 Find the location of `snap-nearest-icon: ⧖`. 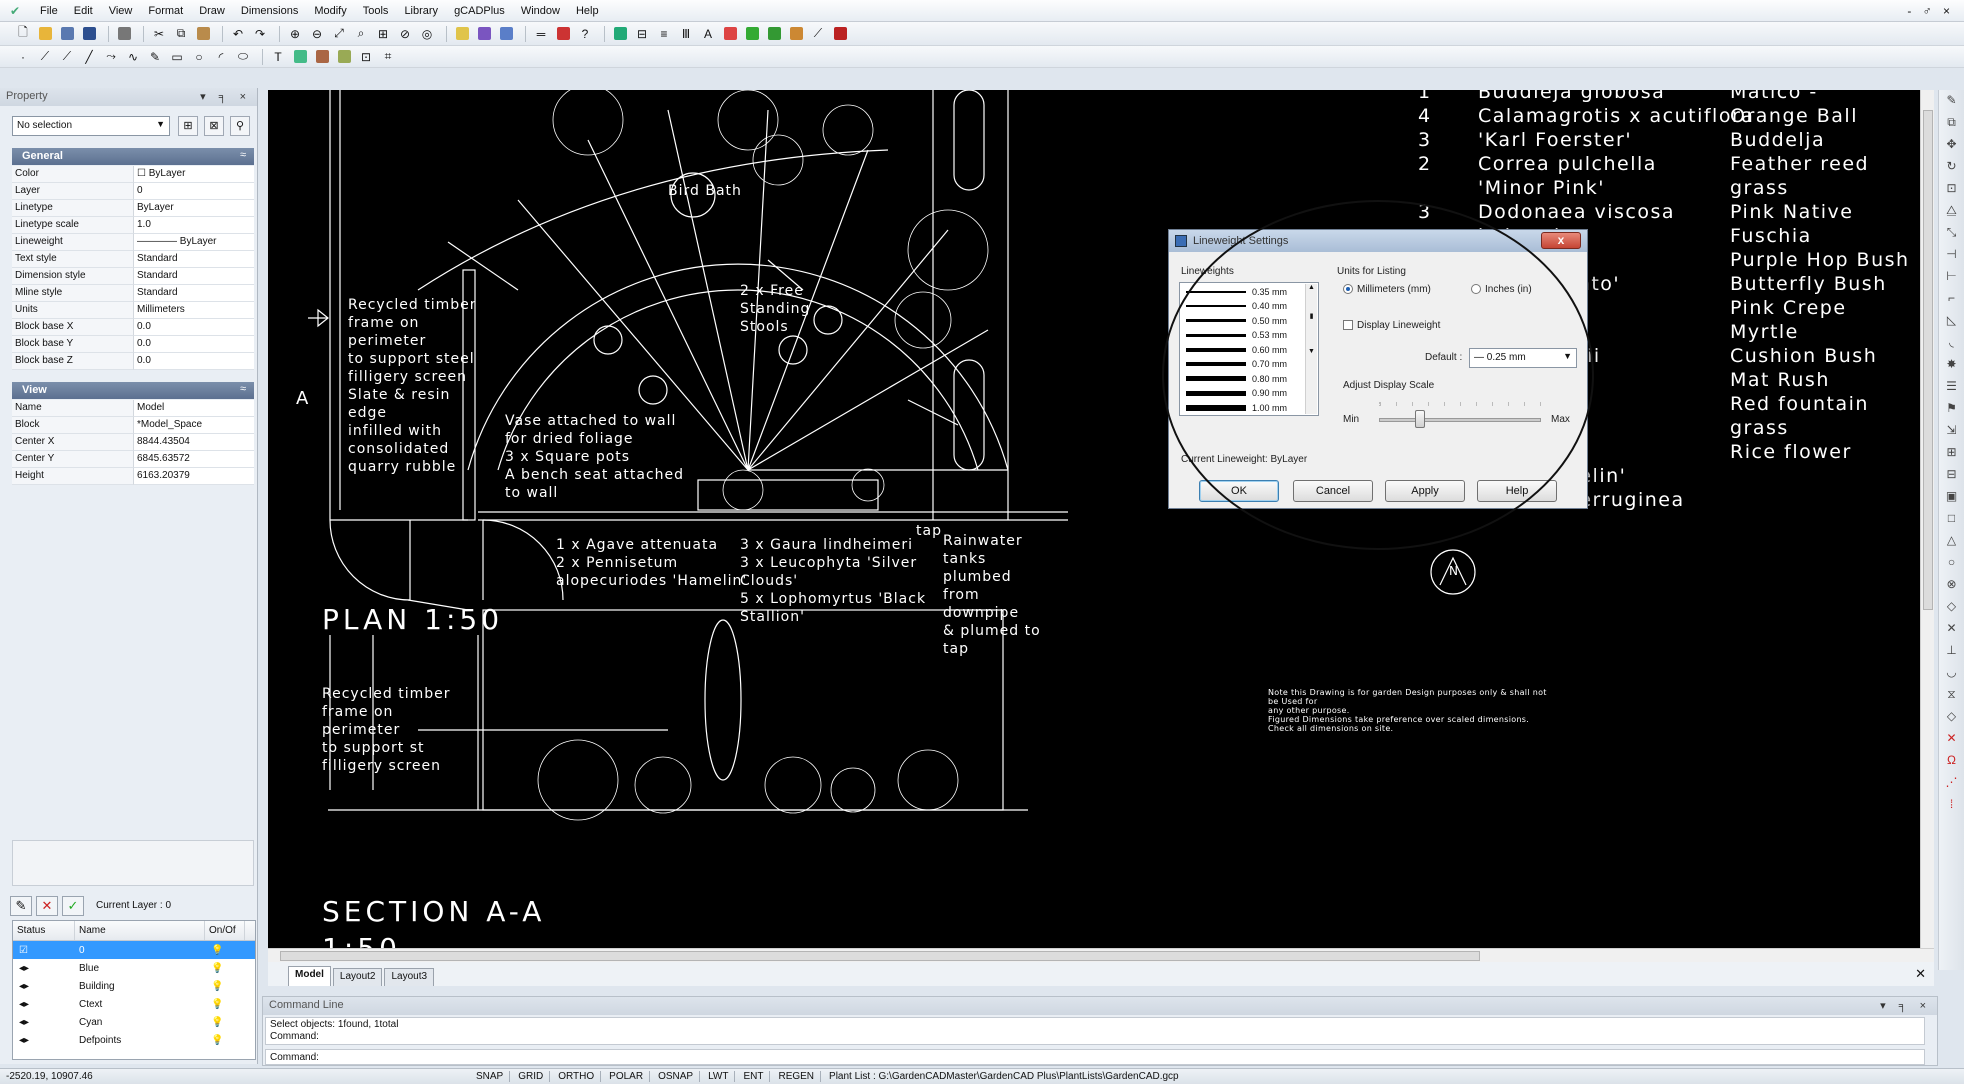

snap-nearest-icon: ⧖ is located at coordinates (1952, 696).